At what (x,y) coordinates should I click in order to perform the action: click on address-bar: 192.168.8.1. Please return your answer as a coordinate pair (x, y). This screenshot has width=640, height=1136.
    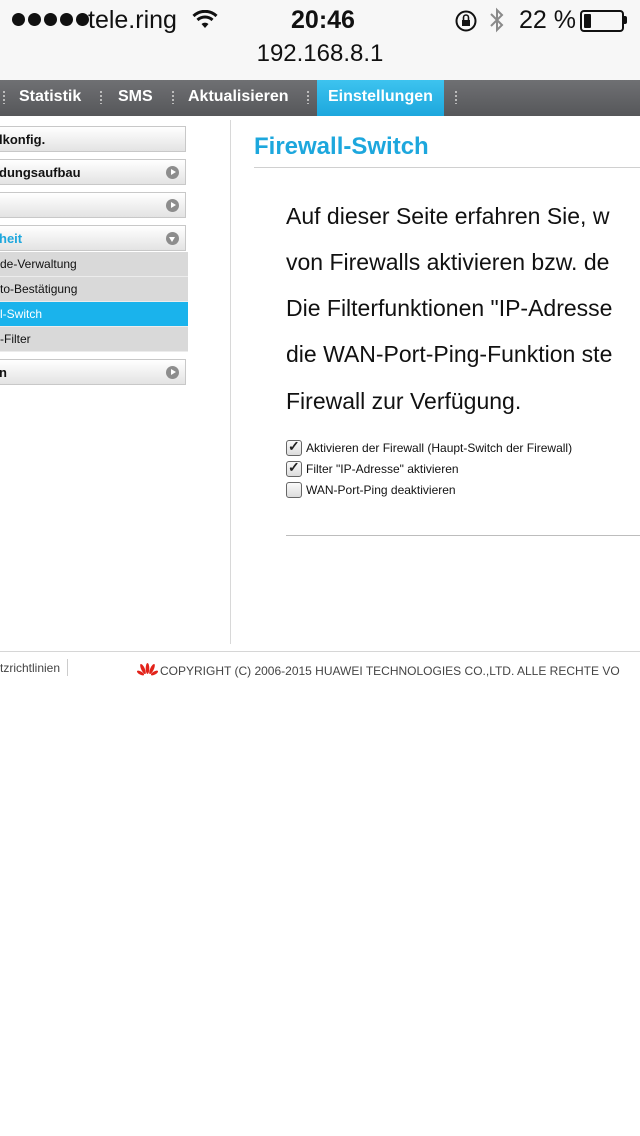
    Looking at the image, I should click on (320, 54).